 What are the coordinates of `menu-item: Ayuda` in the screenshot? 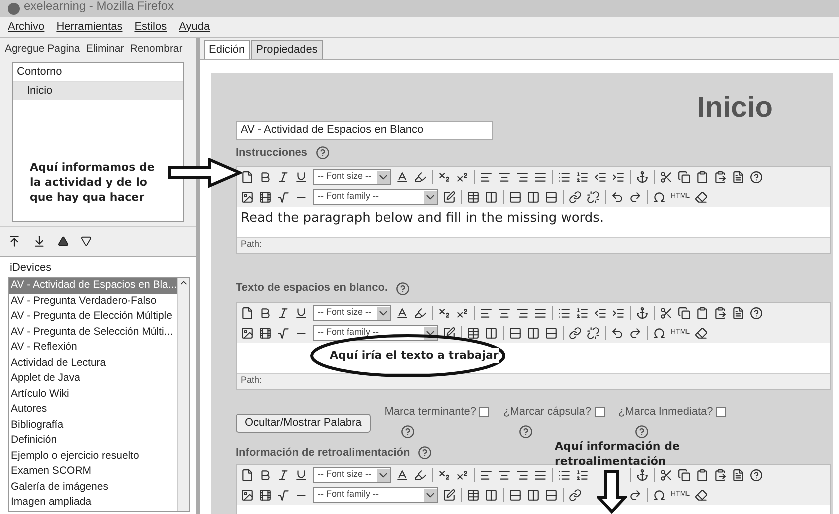 It's located at (194, 27).